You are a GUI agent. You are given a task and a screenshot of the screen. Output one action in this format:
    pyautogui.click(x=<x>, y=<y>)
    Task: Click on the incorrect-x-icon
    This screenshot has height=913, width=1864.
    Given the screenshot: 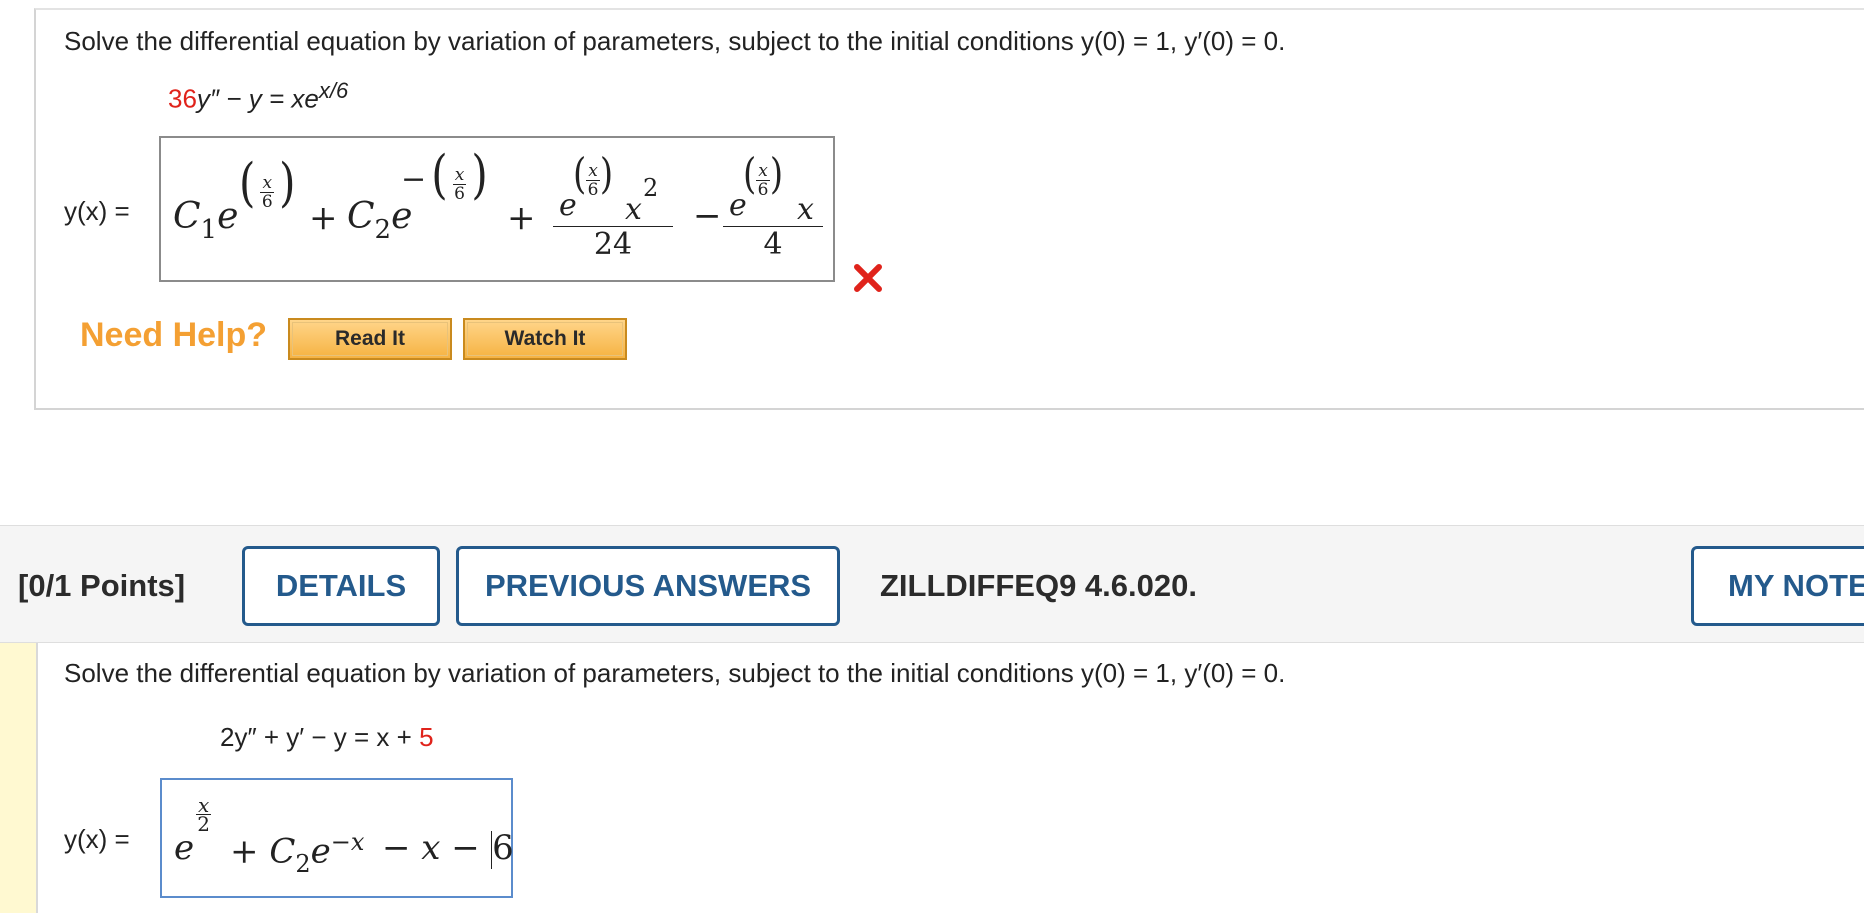 What is the action you would take?
    pyautogui.click(x=868, y=278)
    